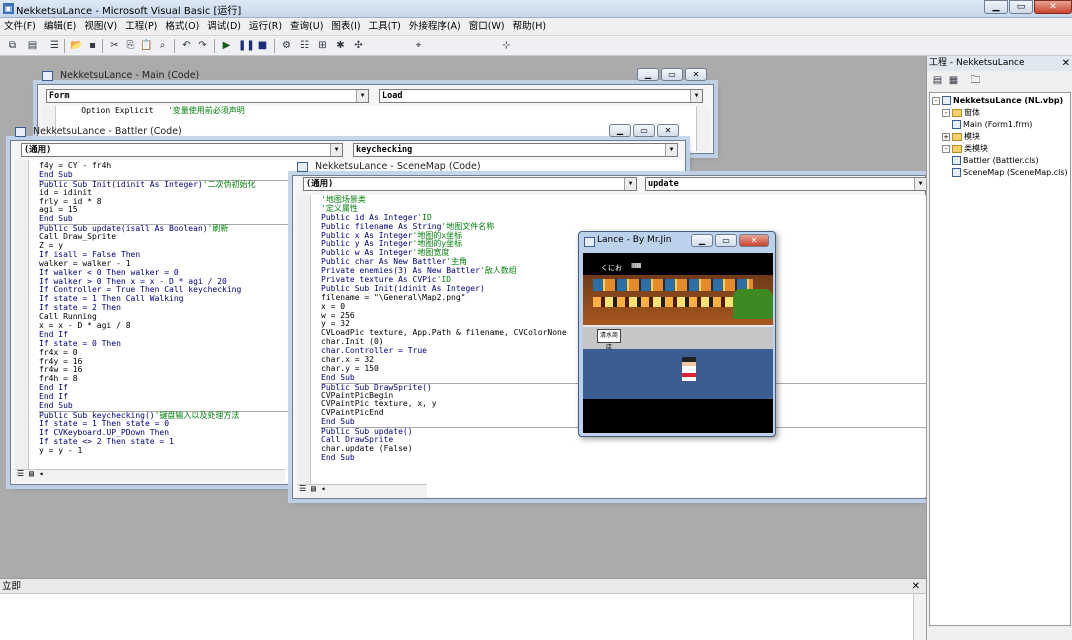 The width and height of the screenshot is (1072, 640). What do you see at coordinates (644, 130) in the screenshot?
I see `battler-maximize-button: ▭` at bounding box center [644, 130].